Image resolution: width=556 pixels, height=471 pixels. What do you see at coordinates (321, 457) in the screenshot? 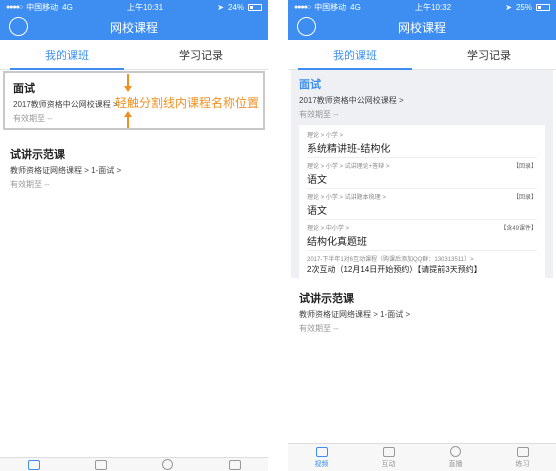
I see `tabbar-video: 视频` at bounding box center [321, 457].